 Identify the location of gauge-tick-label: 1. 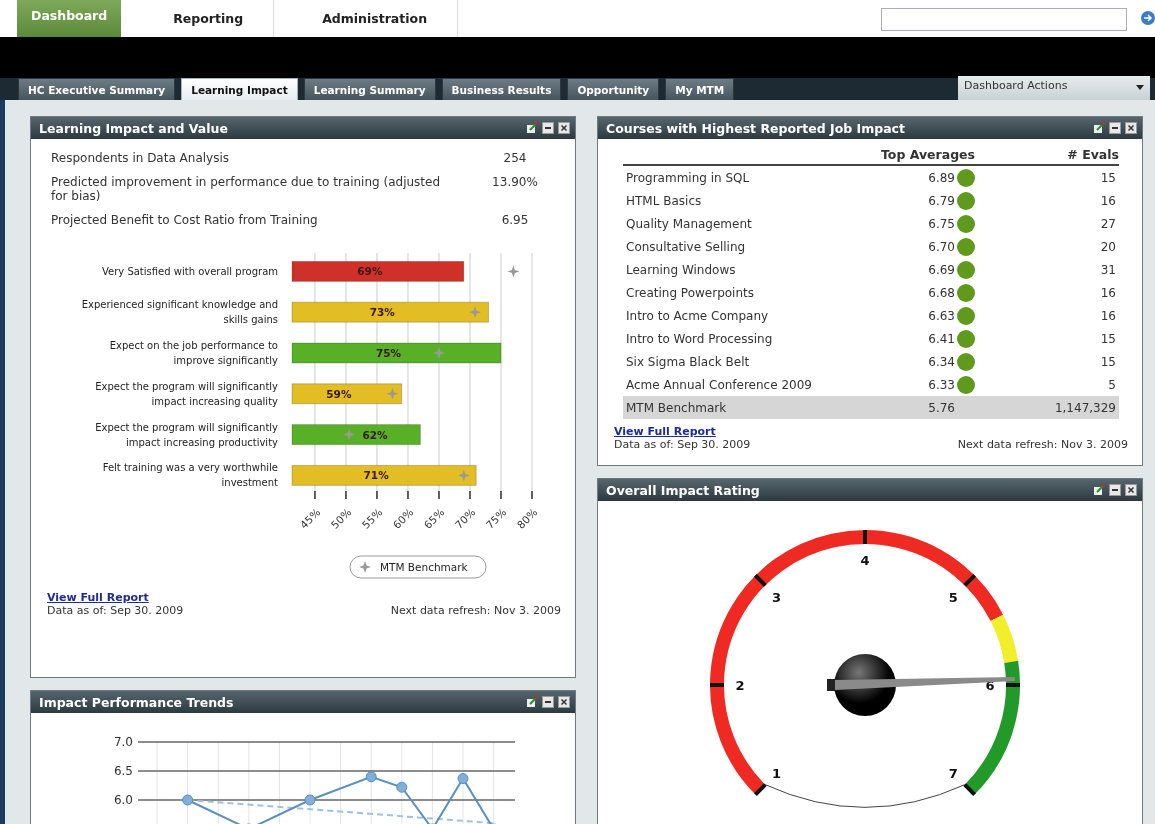
(777, 774).